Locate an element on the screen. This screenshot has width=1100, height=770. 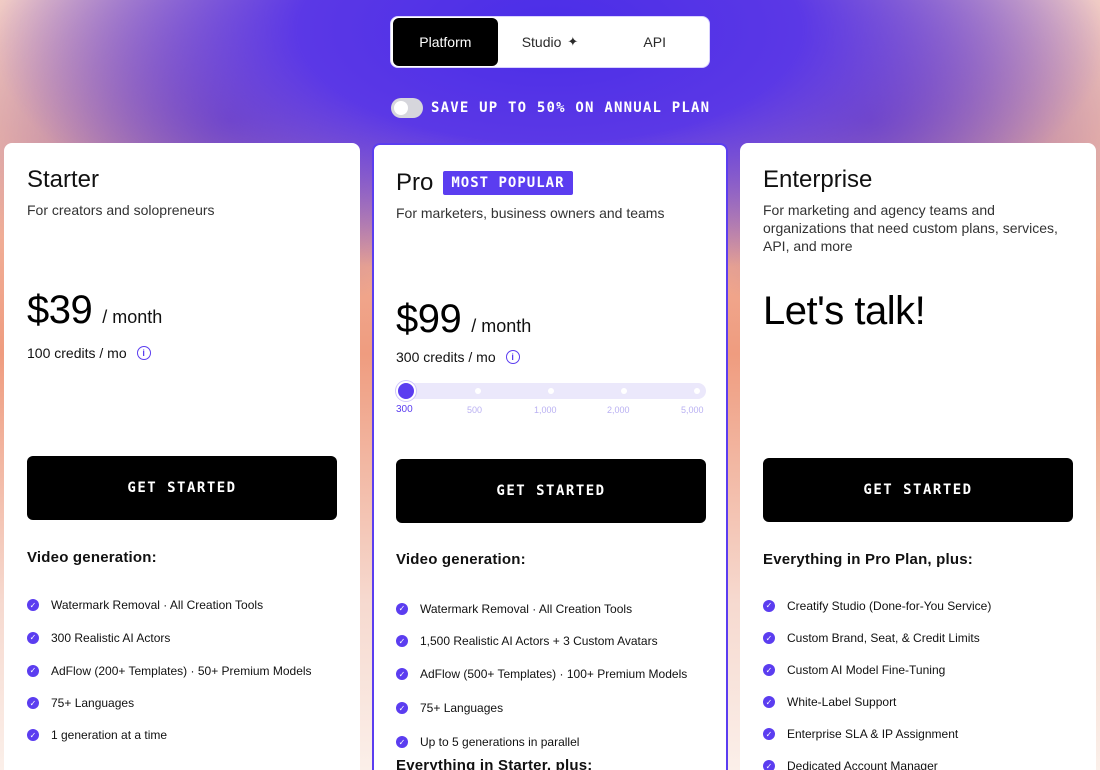
feature-text: Dedicated Account Manager is located at coordinates (862, 764).